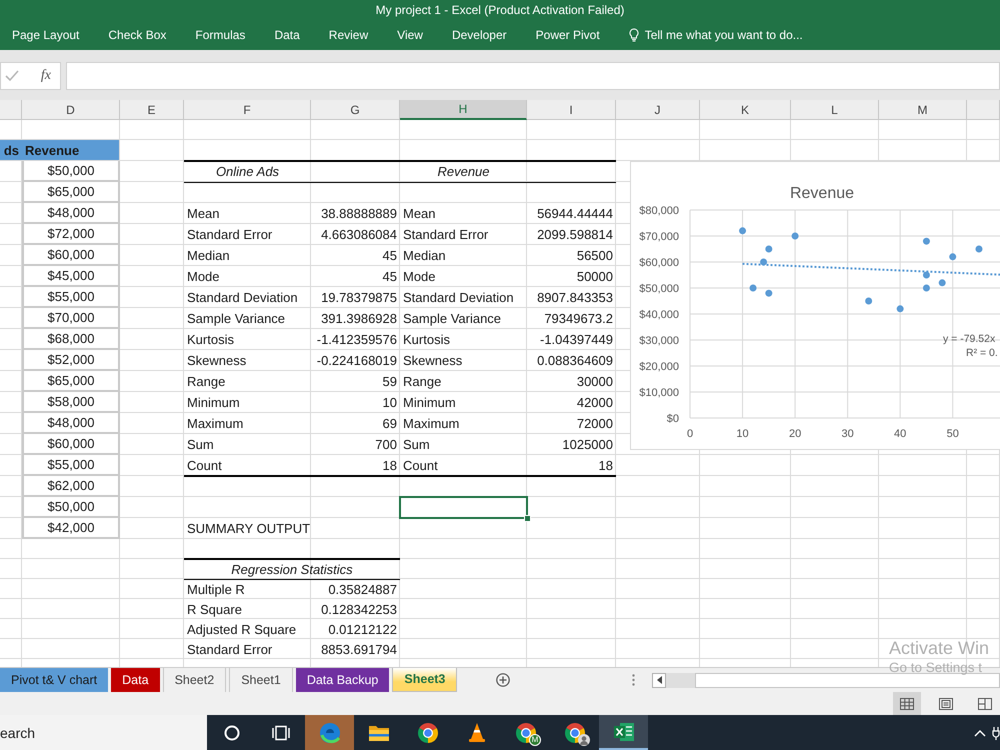  Describe the element at coordinates (71, 360) in the screenshot. I see `revenue-cell: $52,000` at that location.